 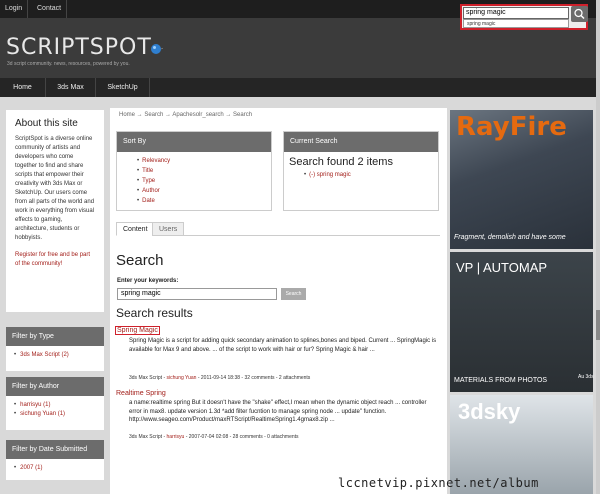 I want to click on nav-sketchup: SketchUp, so click(x=123, y=87).